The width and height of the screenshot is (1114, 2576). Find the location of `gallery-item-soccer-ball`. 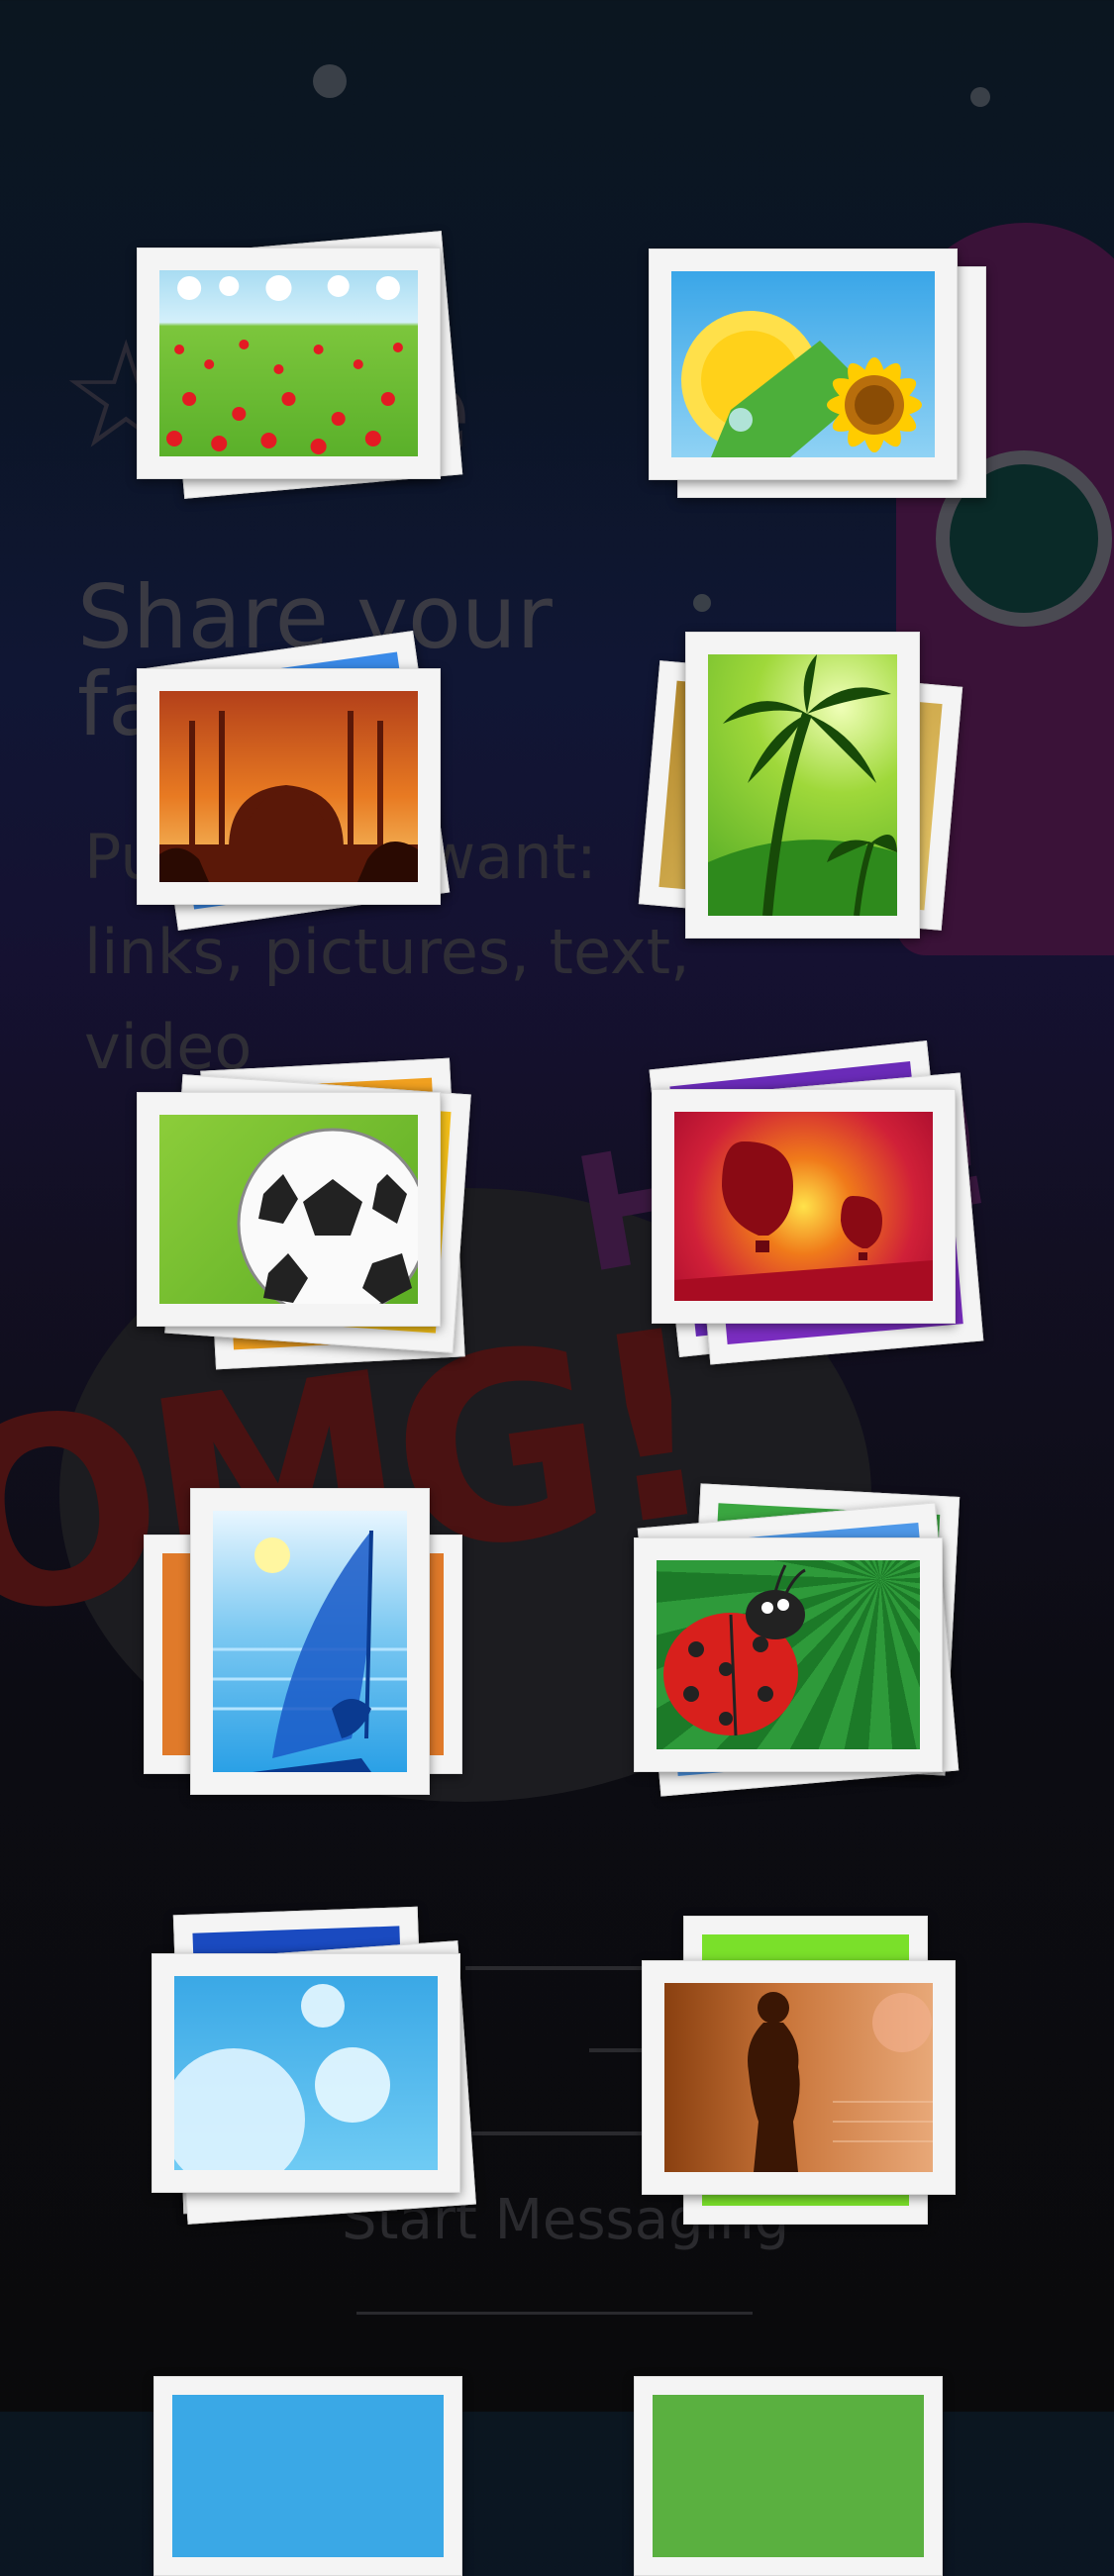

gallery-item-soccer-ball is located at coordinates (307, 1212).